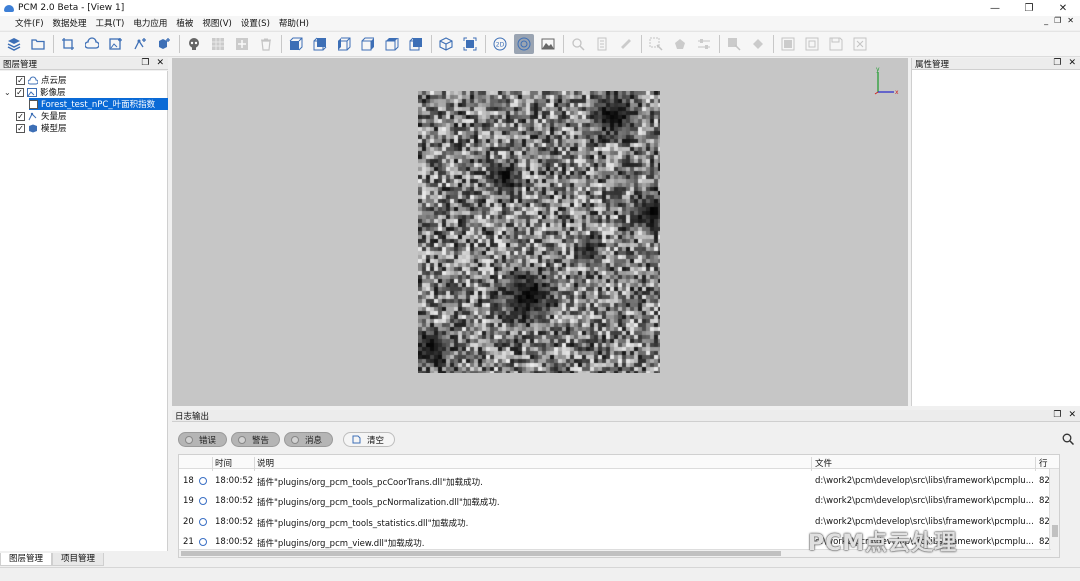 The height and width of the screenshot is (581, 1080). Describe the element at coordinates (78, 559) in the screenshot. I see `tab-project-manager: 项目管理` at that location.